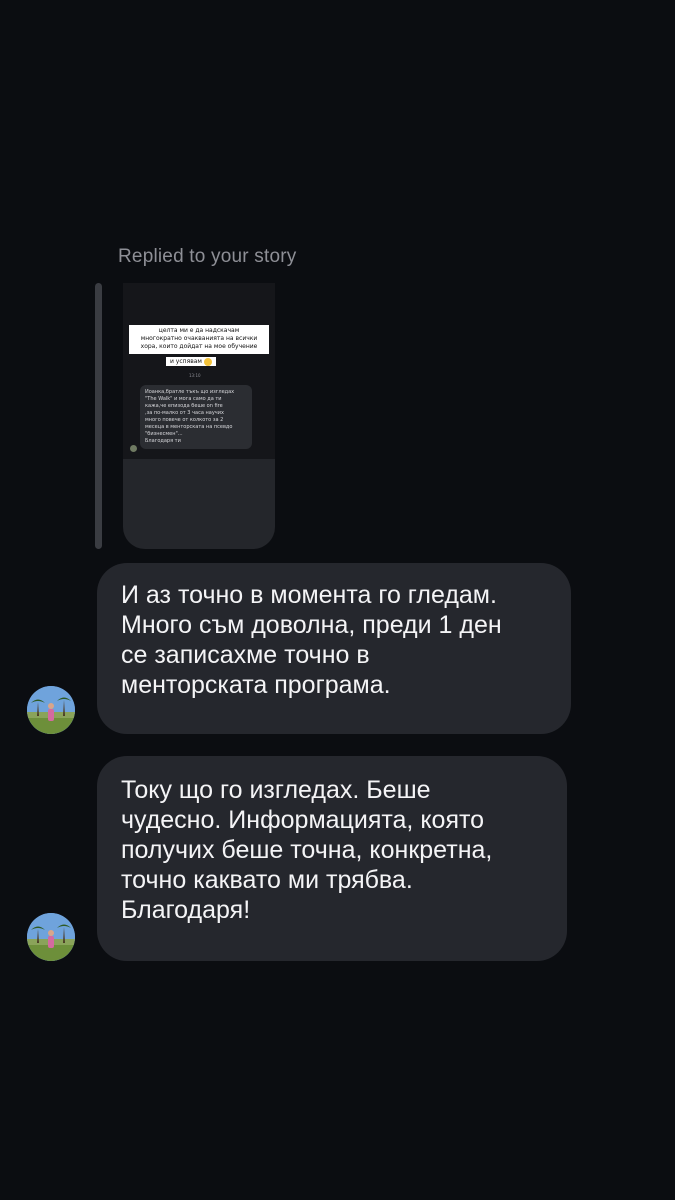  I want to click on story-inner-line: много повече от колкото за 2, so click(184, 420).